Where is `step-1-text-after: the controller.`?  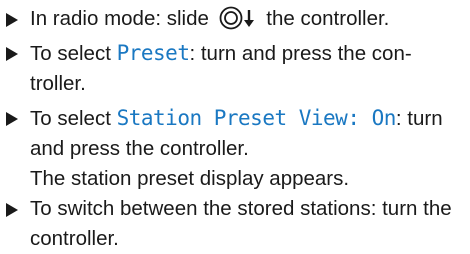
step-1-text-after: the controller. is located at coordinates (325, 18).